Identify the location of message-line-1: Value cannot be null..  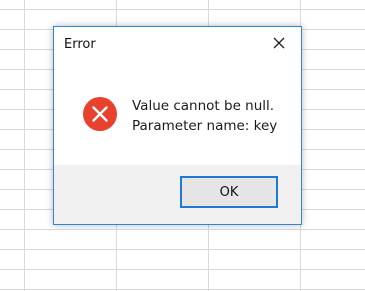
(203, 106).